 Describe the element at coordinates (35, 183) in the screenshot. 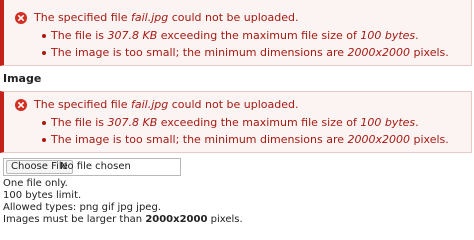

I see `description-file-count: One file only.` at that location.